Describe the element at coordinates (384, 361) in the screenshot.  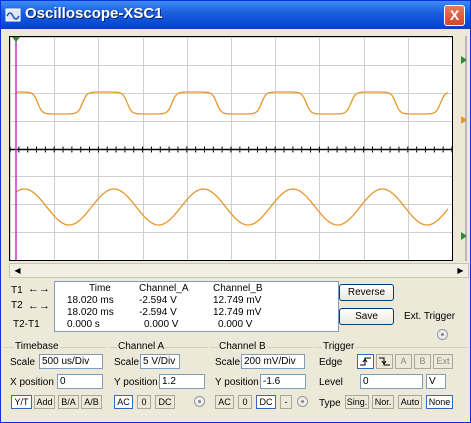
I see `falling-edge-icon` at that location.